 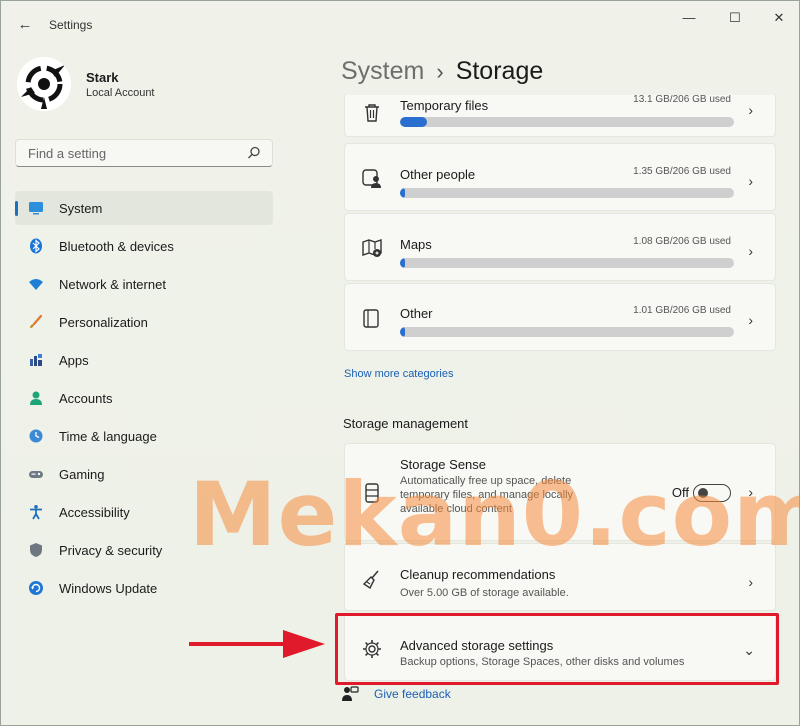 What do you see at coordinates (94, 512) in the screenshot?
I see `sidebar-item-label: Accessibility` at bounding box center [94, 512].